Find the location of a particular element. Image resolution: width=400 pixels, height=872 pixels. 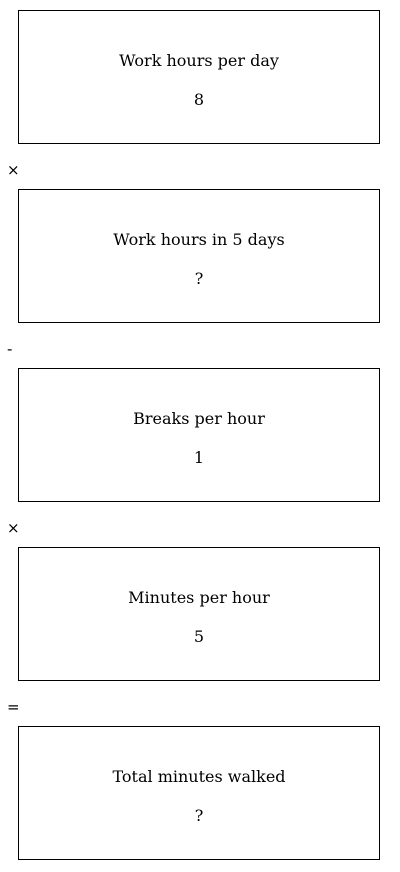

step-label: Total minutes walked is located at coordinates (199, 776).